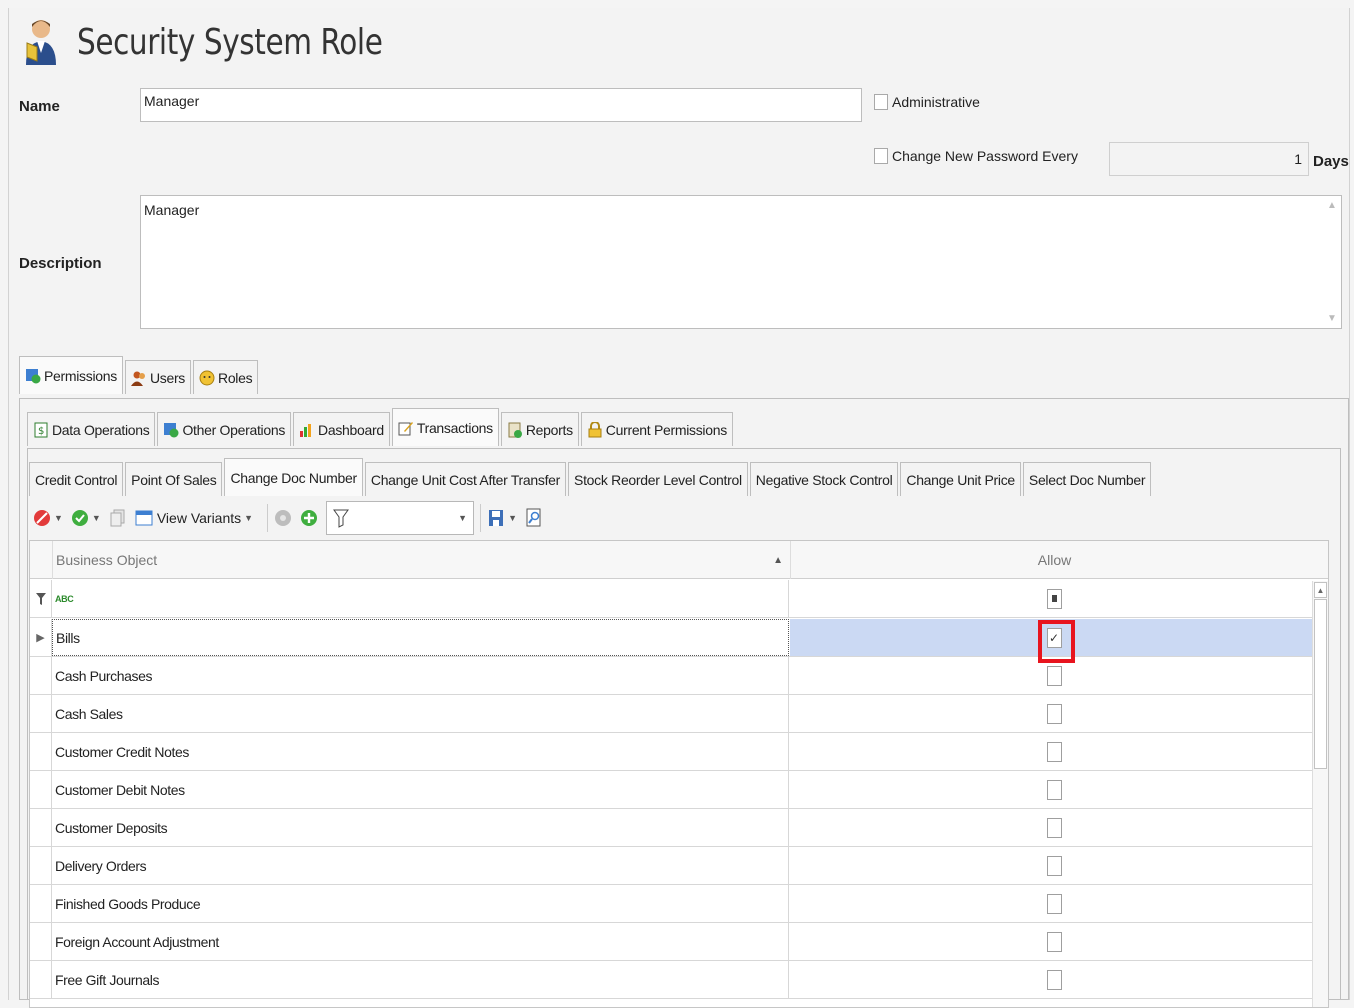 Image resolution: width=1354 pixels, height=1008 pixels. What do you see at coordinates (420, 865) in the screenshot?
I see `business-object-cell: Delivery Orders` at bounding box center [420, 865].